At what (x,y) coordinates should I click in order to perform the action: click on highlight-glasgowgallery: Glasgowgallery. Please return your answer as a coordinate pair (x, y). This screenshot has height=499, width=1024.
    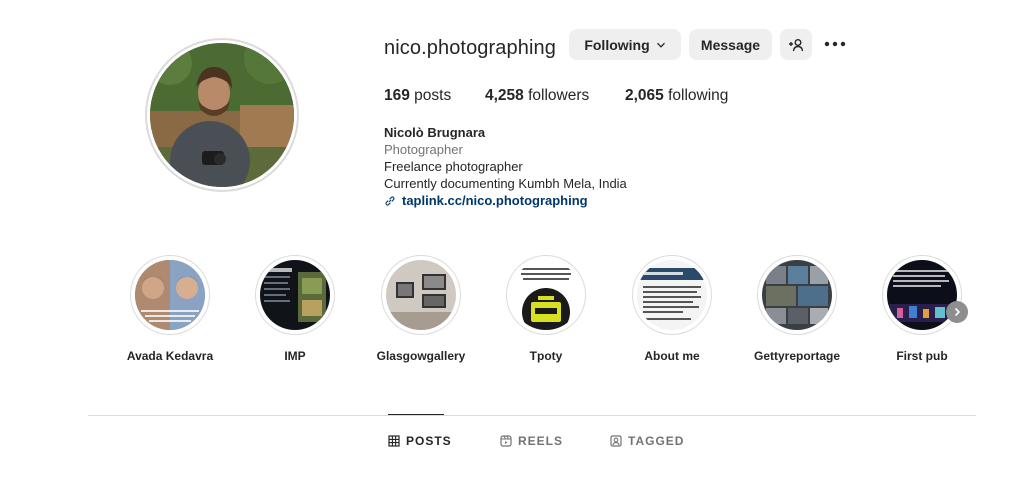
    Looking at the image, I should click on (421, 309).